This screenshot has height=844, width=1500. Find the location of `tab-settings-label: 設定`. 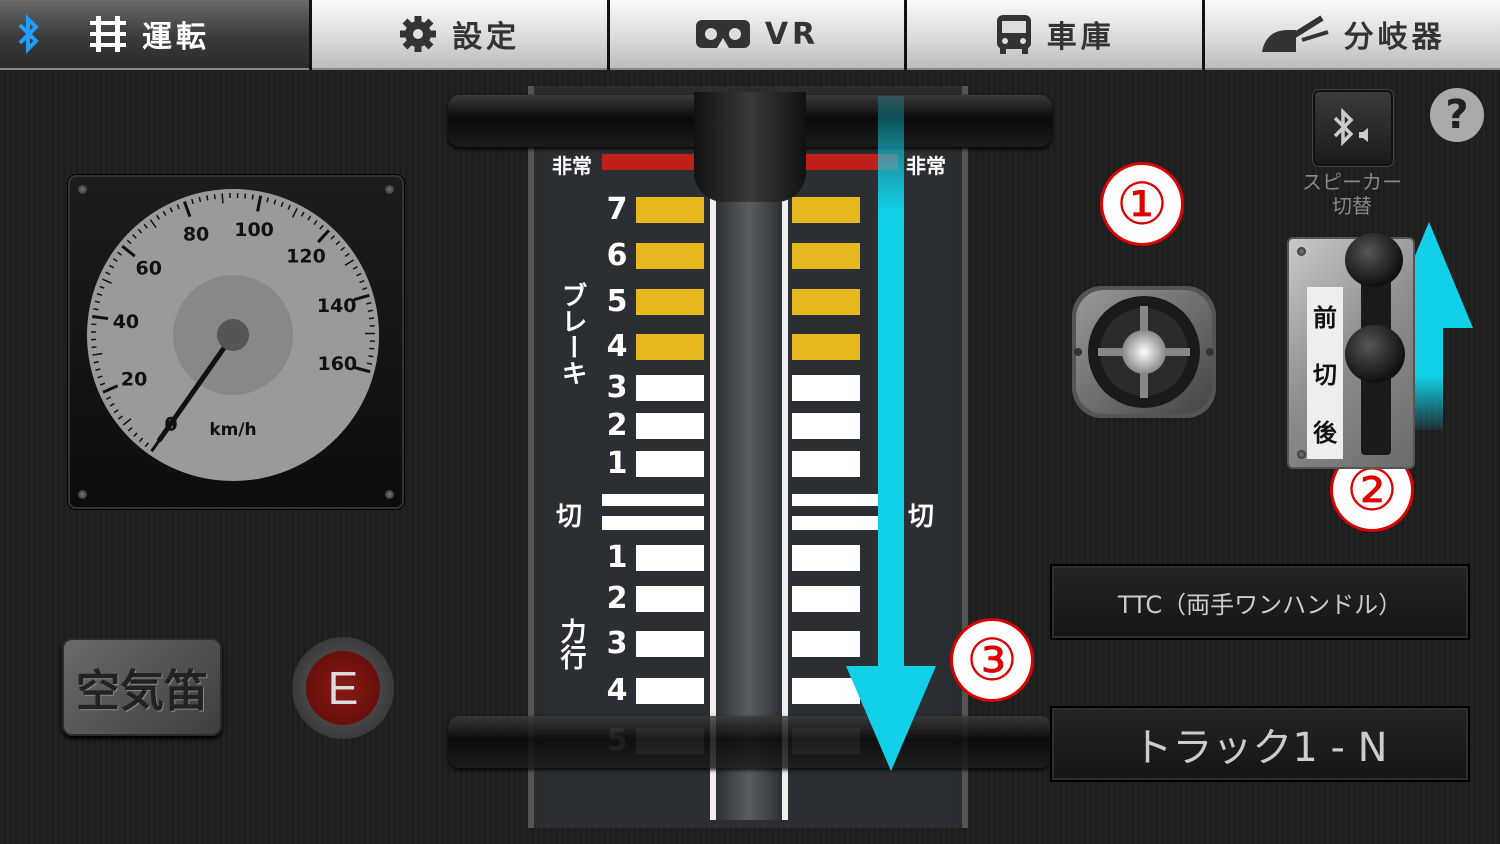

tab-settings-label: 設定 is located at coordinates (486, 37).